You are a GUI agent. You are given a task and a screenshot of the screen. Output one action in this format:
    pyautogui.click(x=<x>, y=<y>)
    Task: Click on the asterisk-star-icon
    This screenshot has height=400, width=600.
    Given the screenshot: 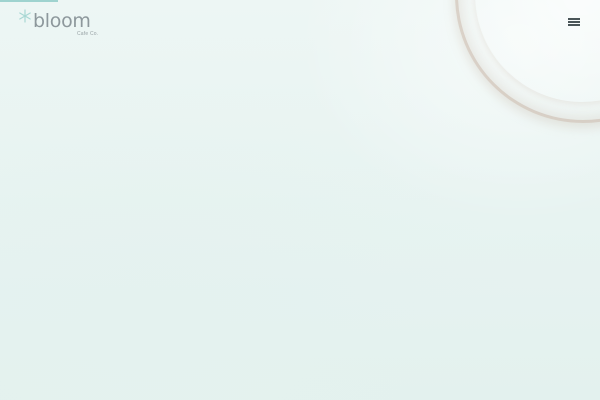 What is the action you would take?
    pyautogui.click(x=25, y=16)
    